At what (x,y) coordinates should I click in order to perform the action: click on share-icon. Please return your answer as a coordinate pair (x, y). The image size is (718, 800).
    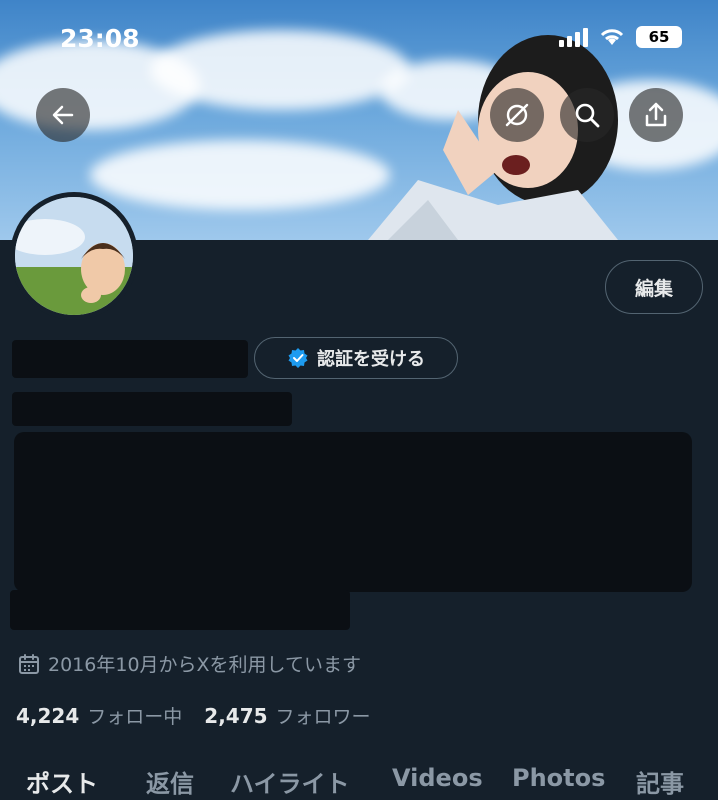
    Looking at the image, I should click on (656, 114).